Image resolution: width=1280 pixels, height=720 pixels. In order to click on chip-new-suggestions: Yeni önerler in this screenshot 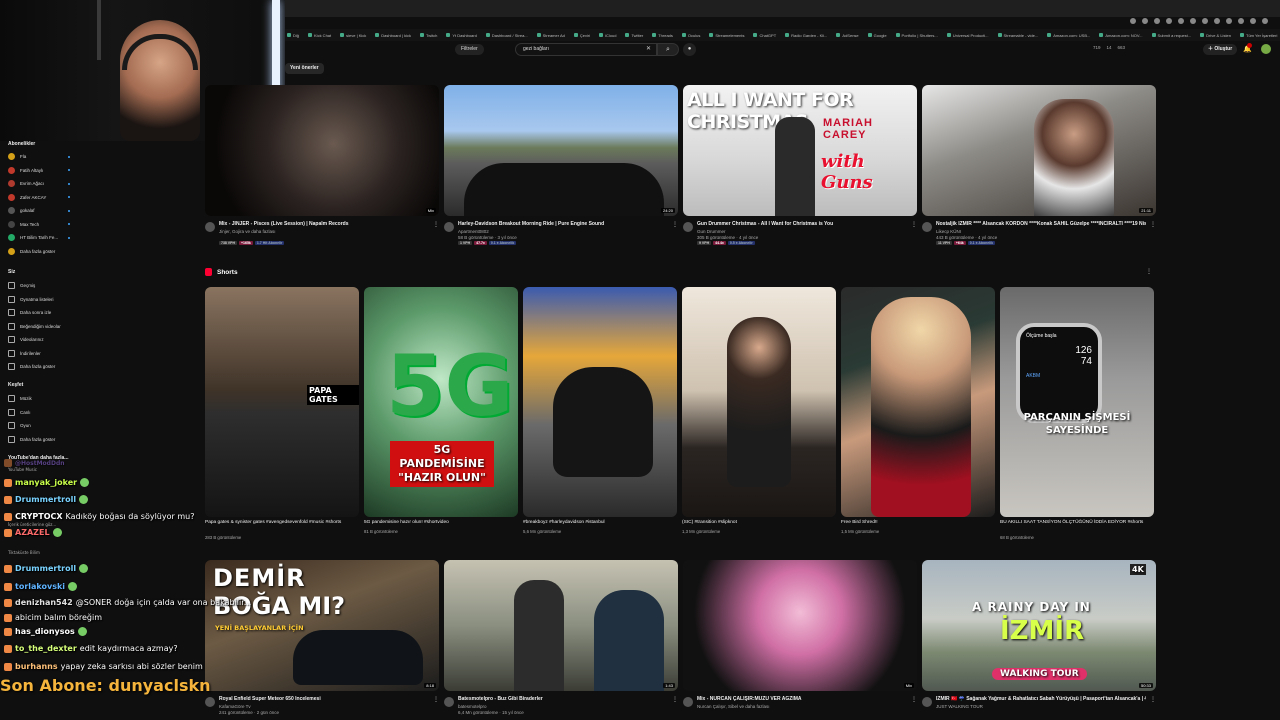, I will do `click(304, 68)`.